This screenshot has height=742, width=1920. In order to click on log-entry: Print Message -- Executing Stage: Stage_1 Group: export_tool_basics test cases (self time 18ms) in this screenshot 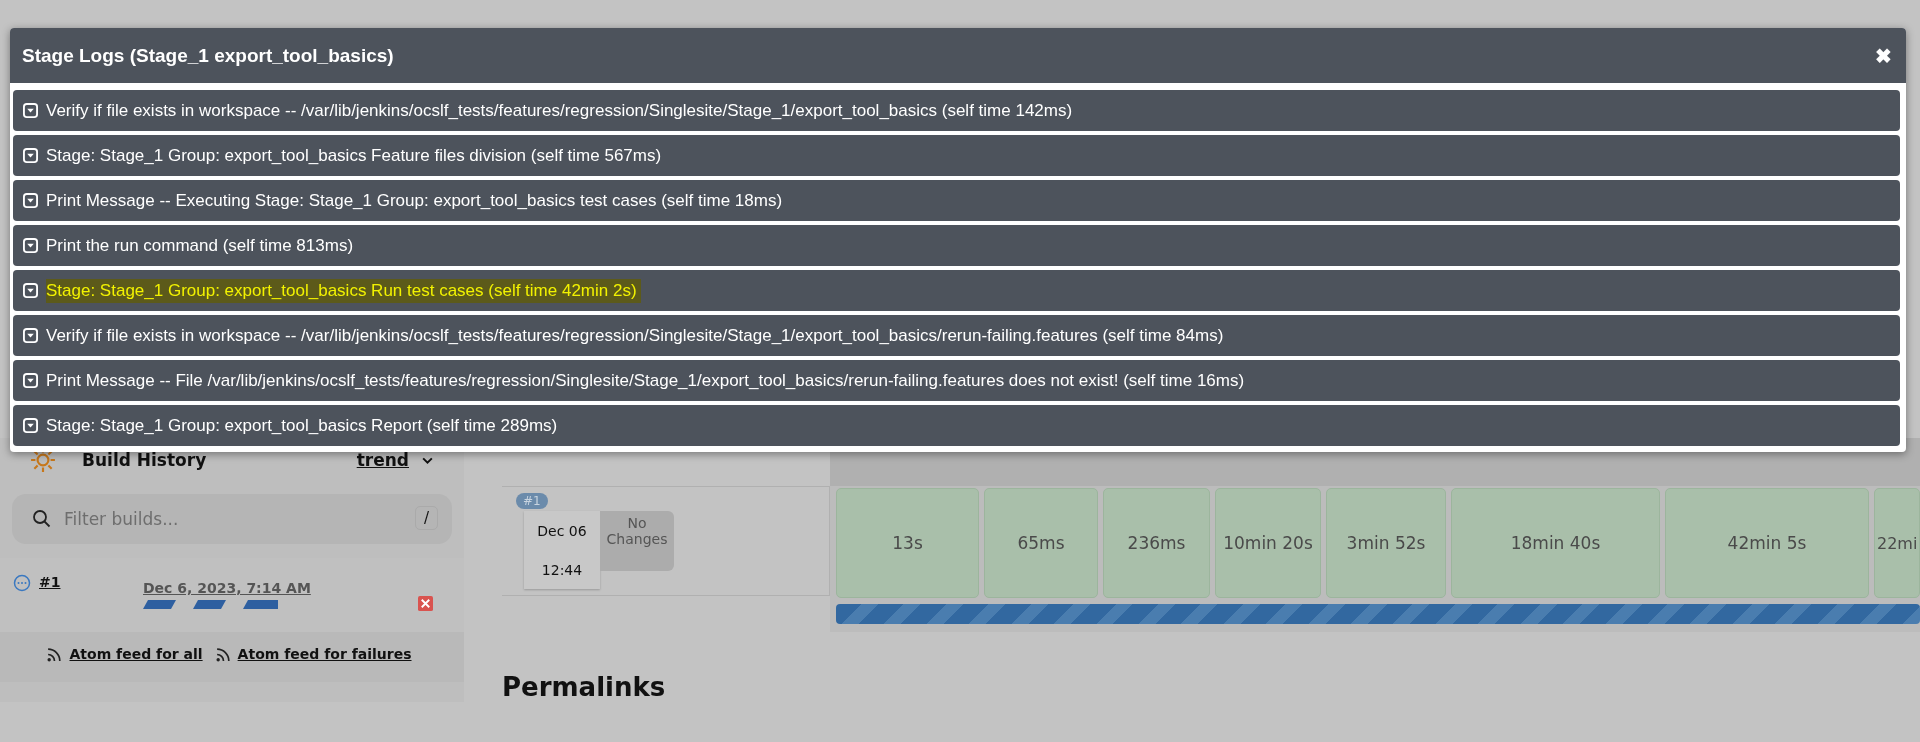, I will do `click(956, 200)`.